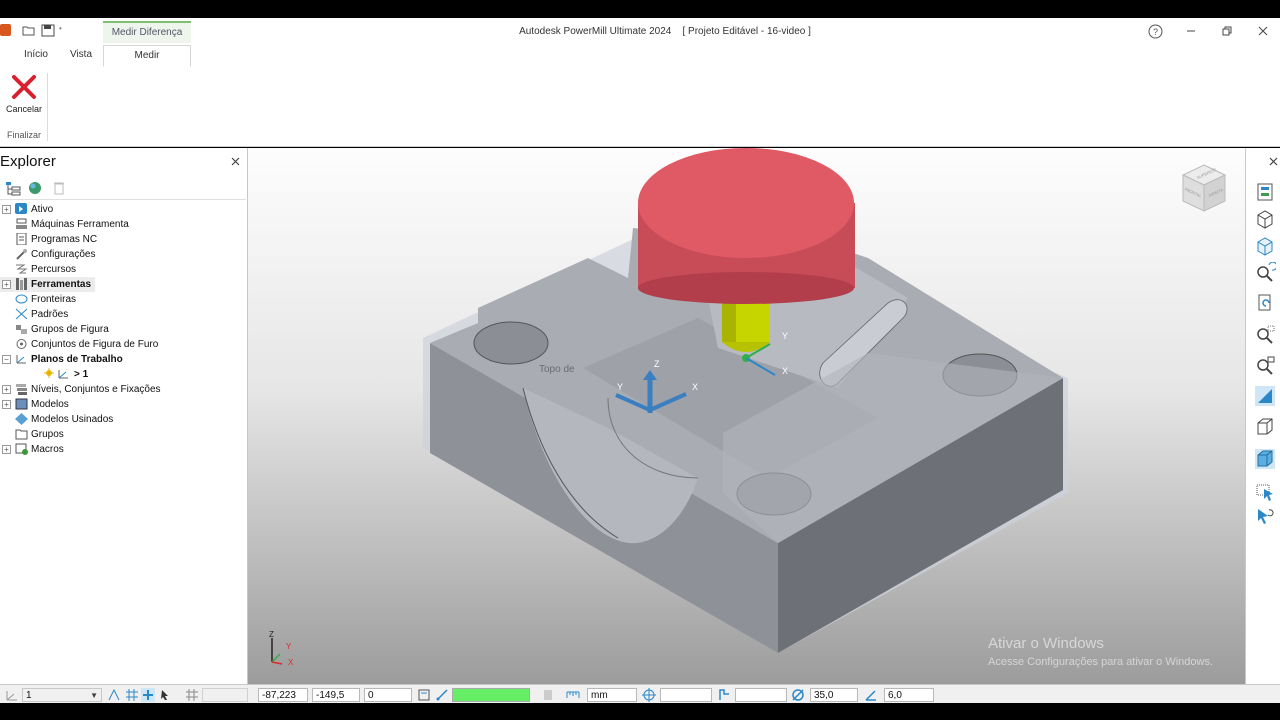  Describe the element at coordinates (21, 254) in the screenshot. I see `settings-icon` at that location.